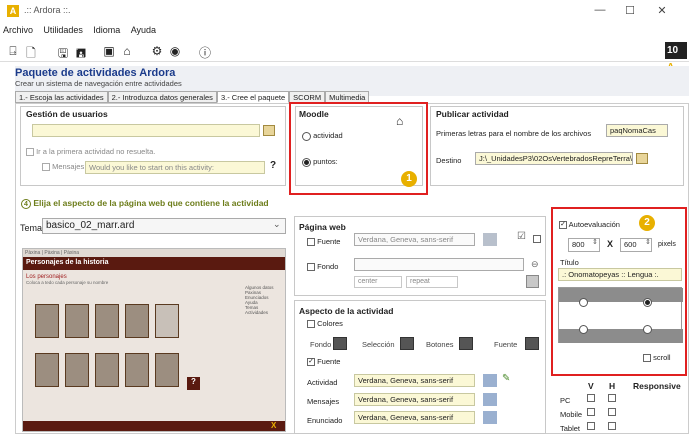 The height and width of the screenshot is (434, 689). Describe the element at coordinates (143, 28) in the screenshot. I see `menu-ayuda: Ayuda` at that location.